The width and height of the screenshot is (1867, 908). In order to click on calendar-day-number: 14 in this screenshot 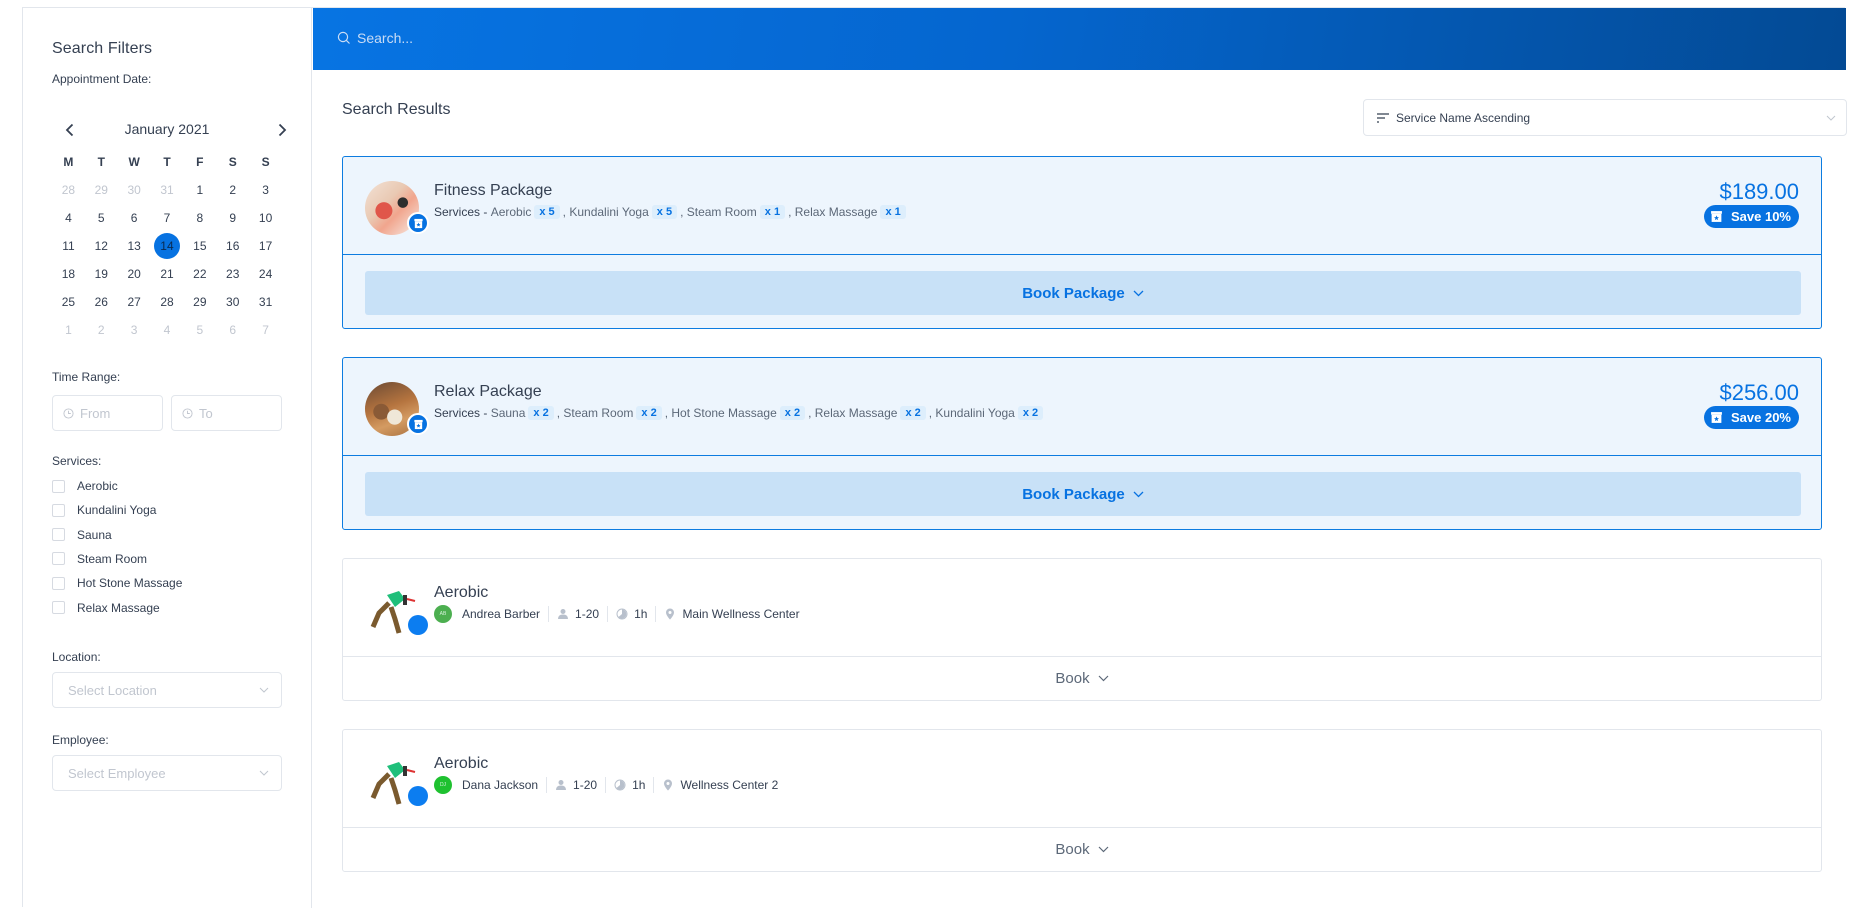, I will do `click(166, 246)`.